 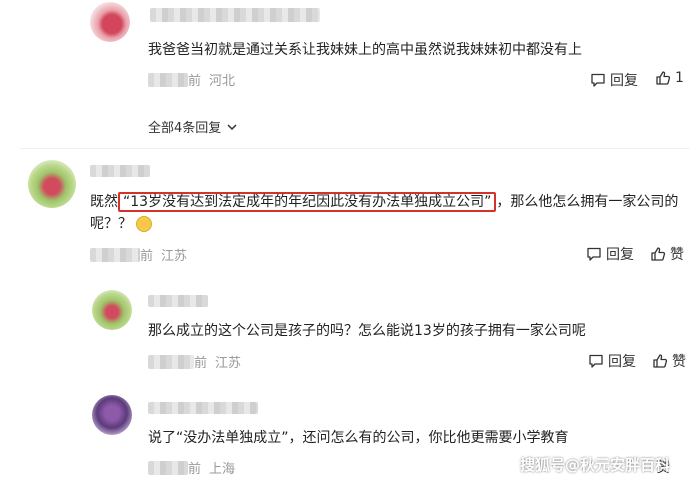 I want to click on like-count: 1, so click(x=679, y=78).